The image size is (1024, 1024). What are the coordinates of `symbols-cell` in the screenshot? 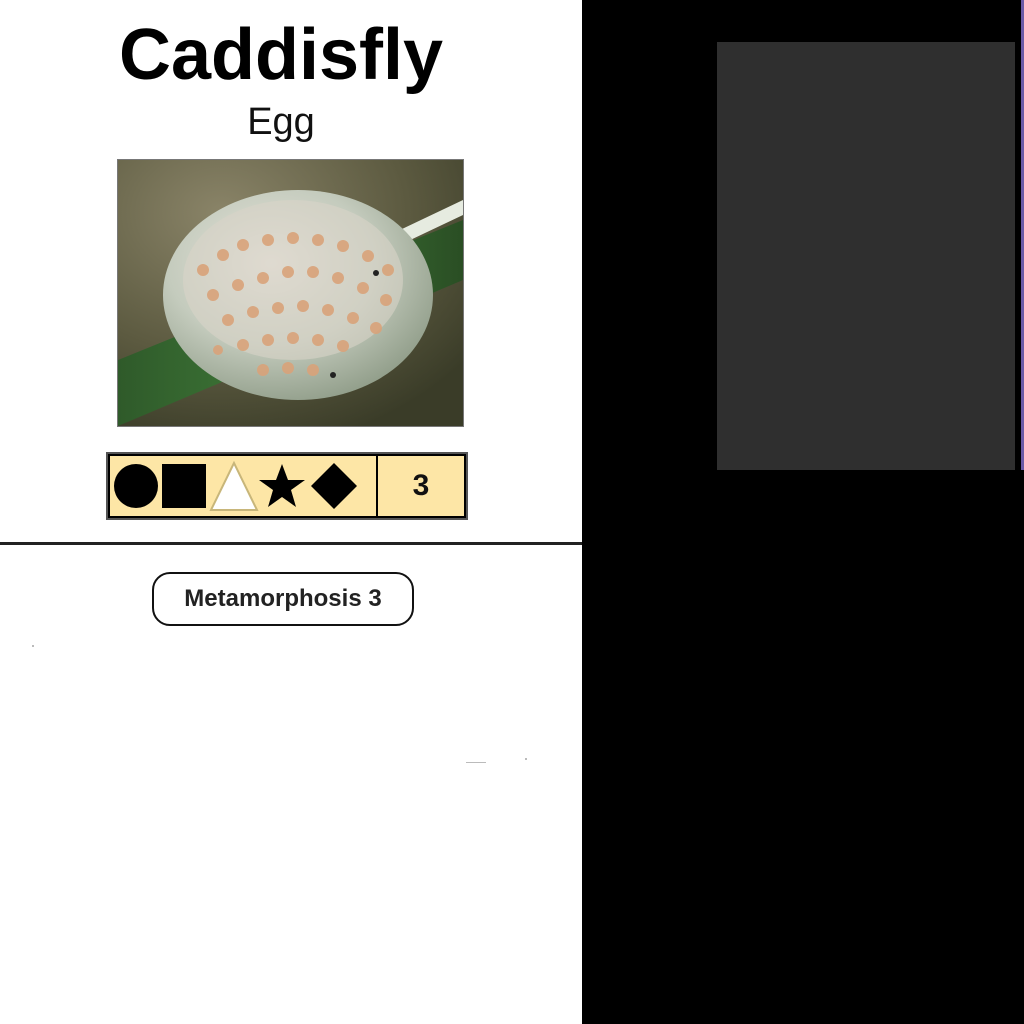 It's located at (243, 486).